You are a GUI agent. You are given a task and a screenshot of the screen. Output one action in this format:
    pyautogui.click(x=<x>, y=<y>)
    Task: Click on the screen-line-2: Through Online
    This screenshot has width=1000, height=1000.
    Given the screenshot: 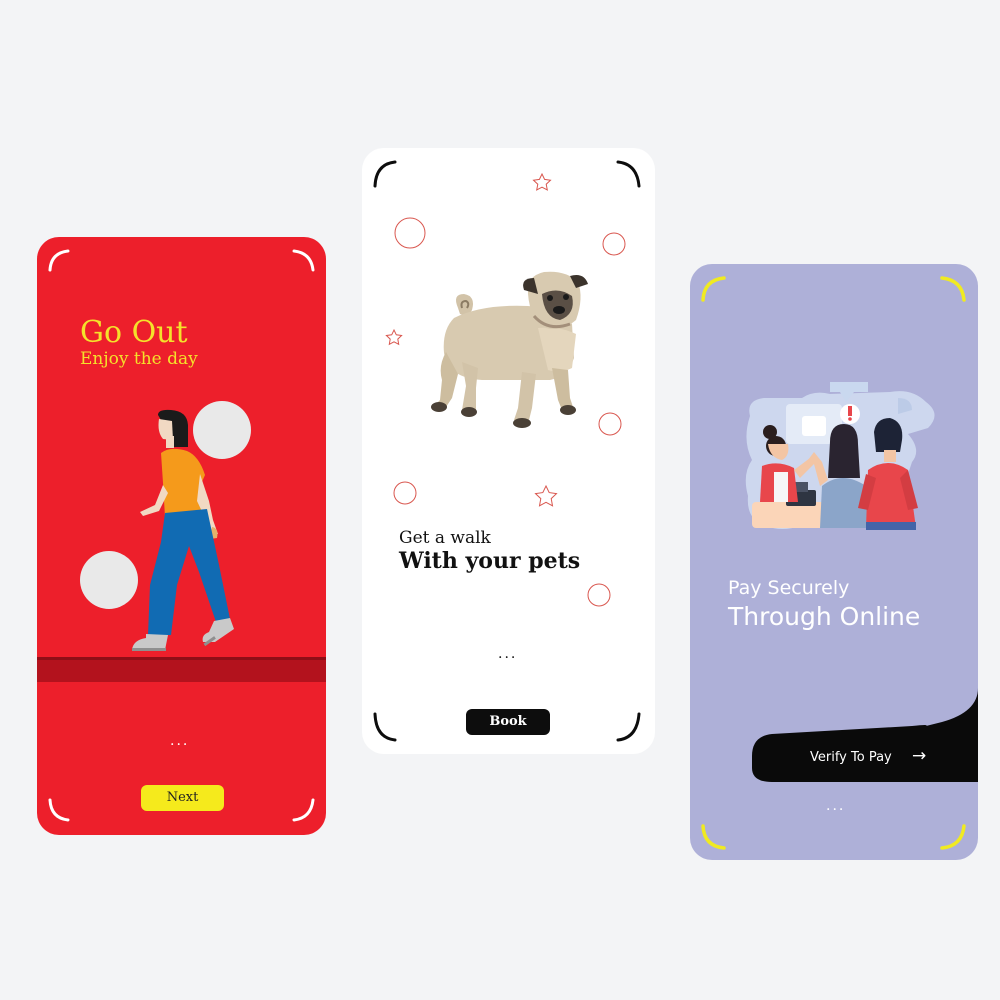 What is the action you would take?
    pyautogui.click(x=824, y=616)
    